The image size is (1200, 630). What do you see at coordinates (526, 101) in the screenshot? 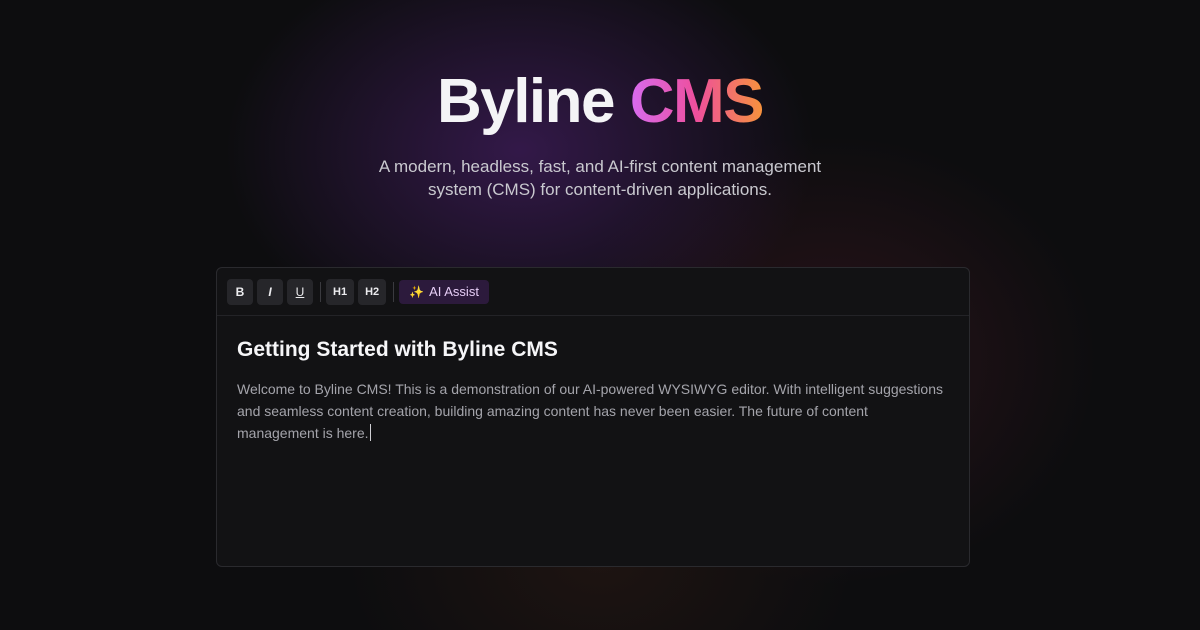
I see `title-plain: Byline` at bounding box center [526, 101].